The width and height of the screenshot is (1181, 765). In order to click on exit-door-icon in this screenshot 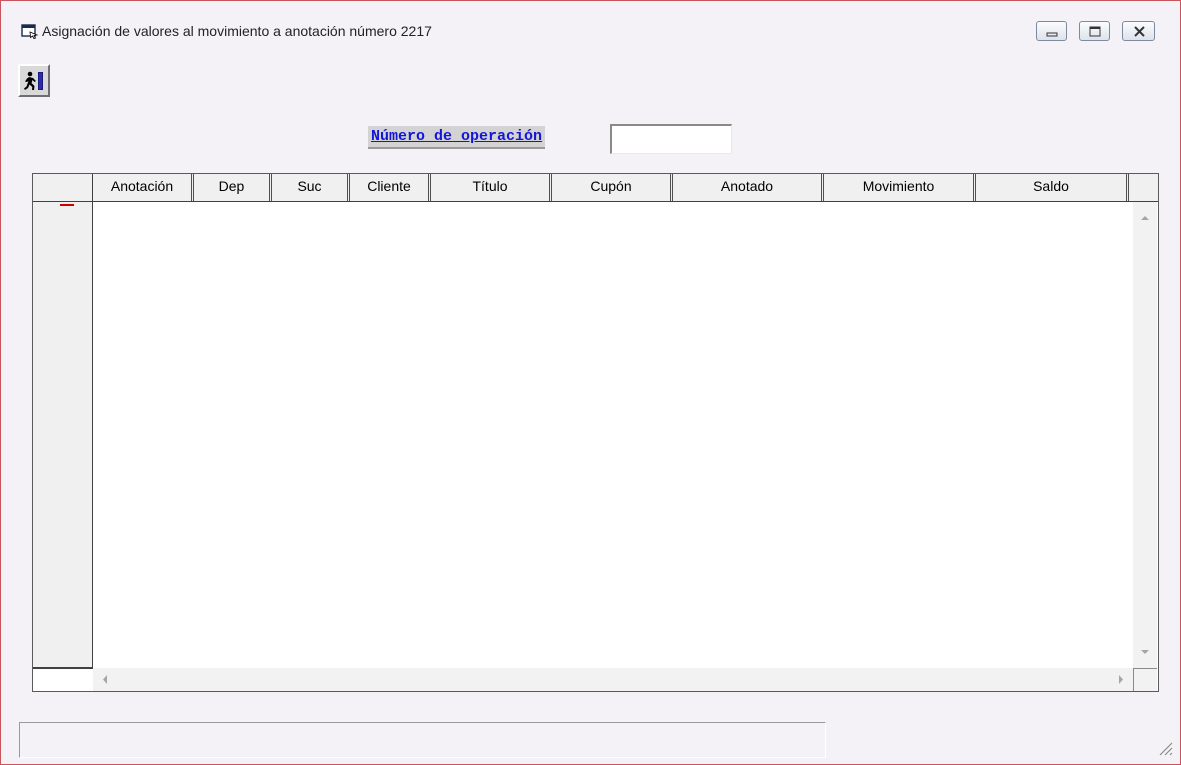, I will do `click(33, 80)`.